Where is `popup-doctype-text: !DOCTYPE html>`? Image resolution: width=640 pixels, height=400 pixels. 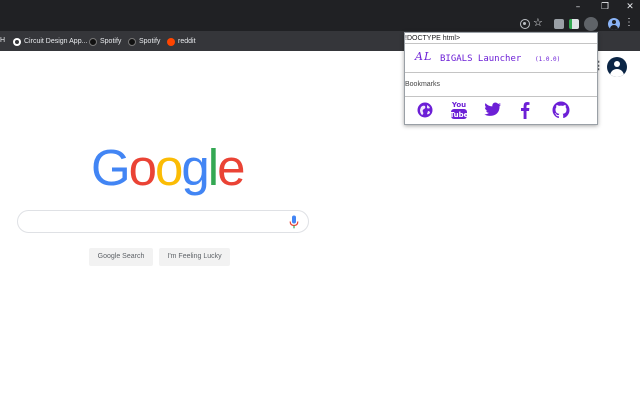
popup-doctype-text: !DOCTYPE html> is located at coordinates (433, 38).